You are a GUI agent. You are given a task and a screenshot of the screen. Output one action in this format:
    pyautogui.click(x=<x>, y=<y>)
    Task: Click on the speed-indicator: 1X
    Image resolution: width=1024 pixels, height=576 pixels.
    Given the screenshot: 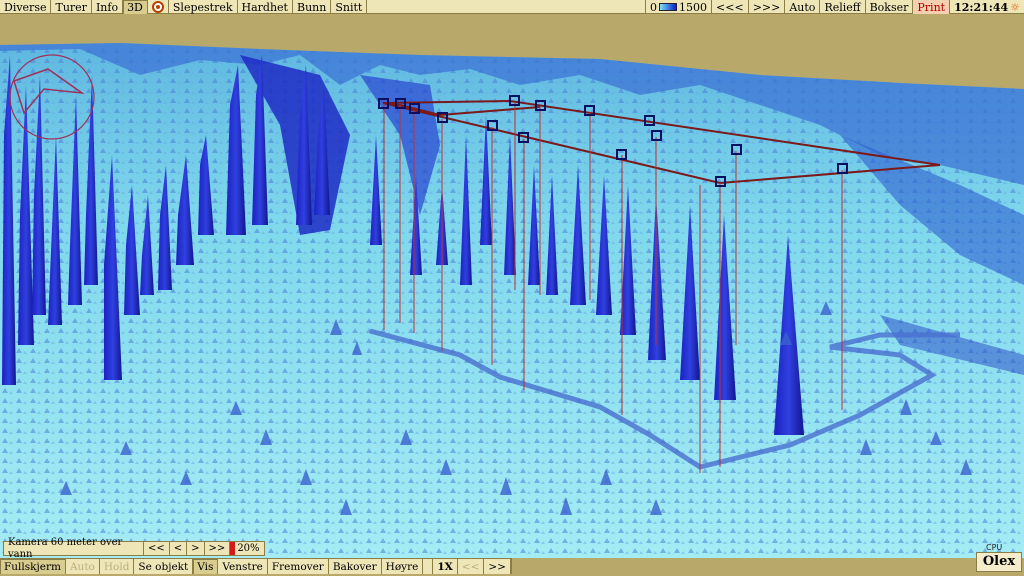 What is the action you would take?
    pyautogui.click(x=445, y=566)
    